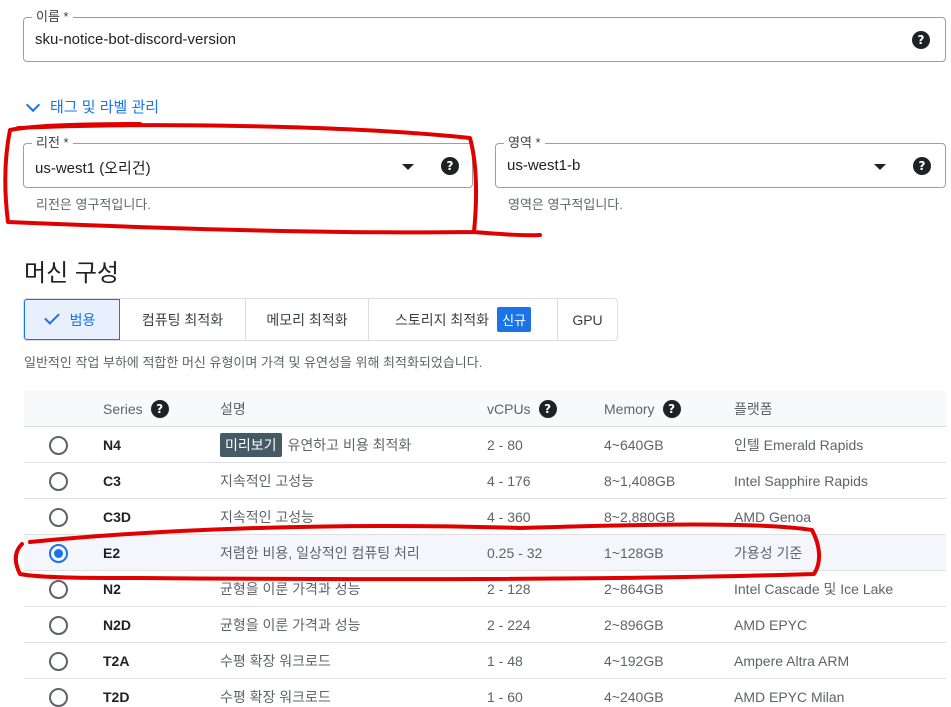  I want to click on check-icon, so click(51, 317).